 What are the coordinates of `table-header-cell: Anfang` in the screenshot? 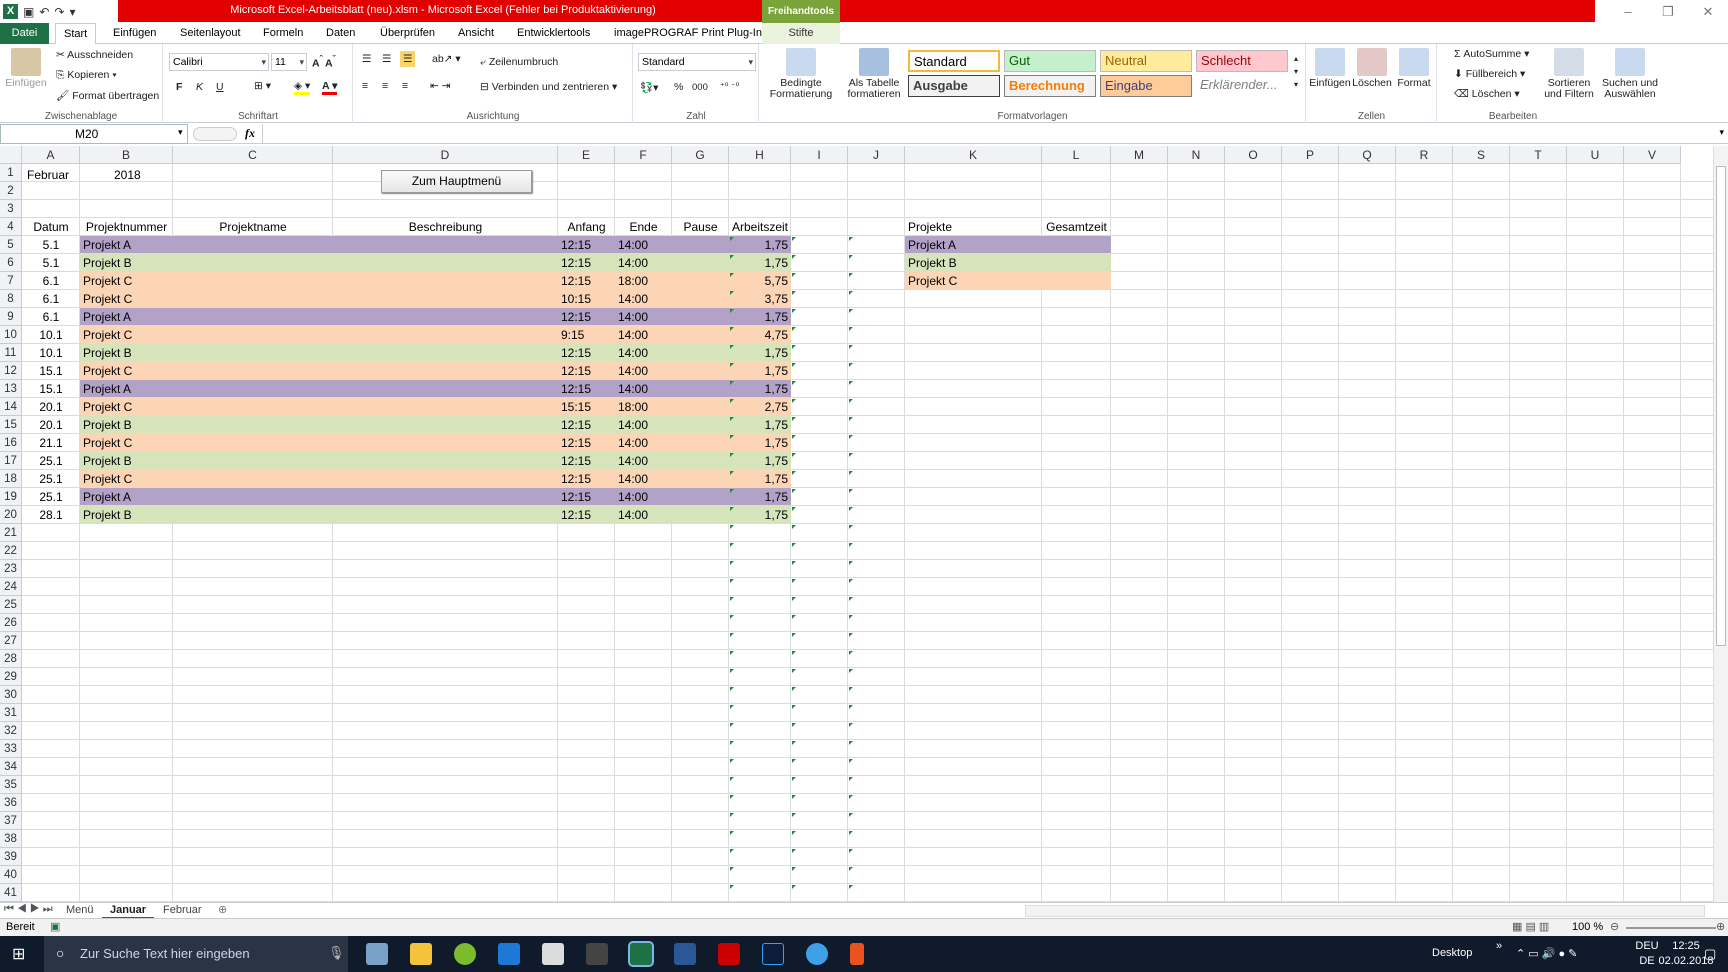 It's located at (586, 227).